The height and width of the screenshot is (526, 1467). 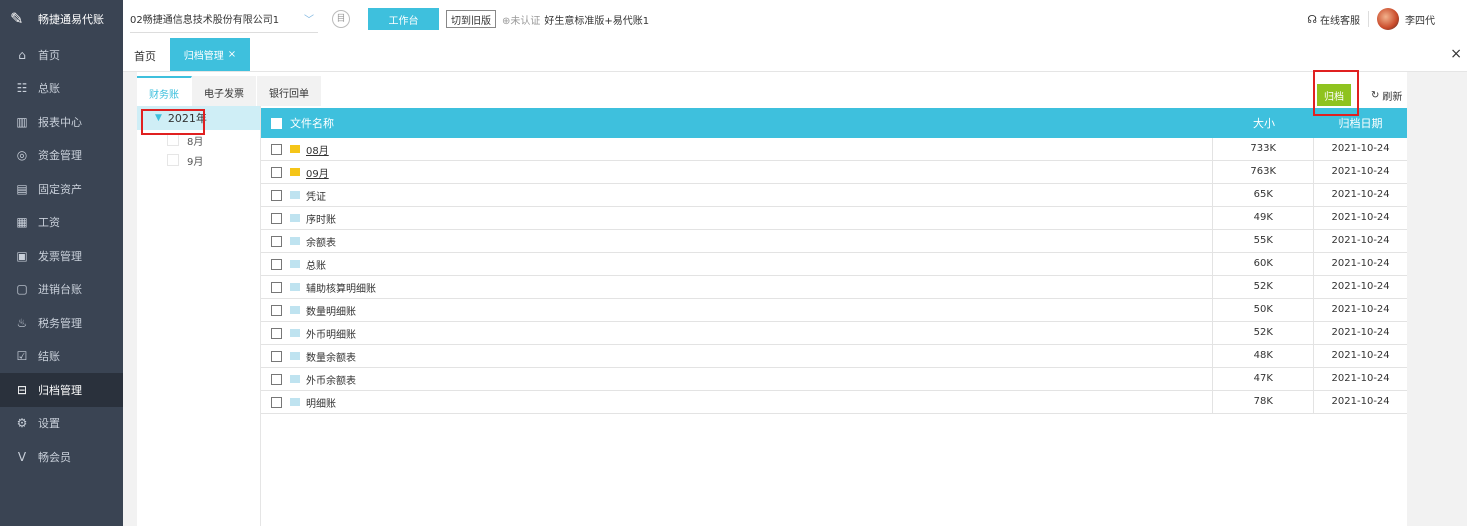 I want to click on table-row: 09月 763K 2021-10-24, so click(x=834, y=172).